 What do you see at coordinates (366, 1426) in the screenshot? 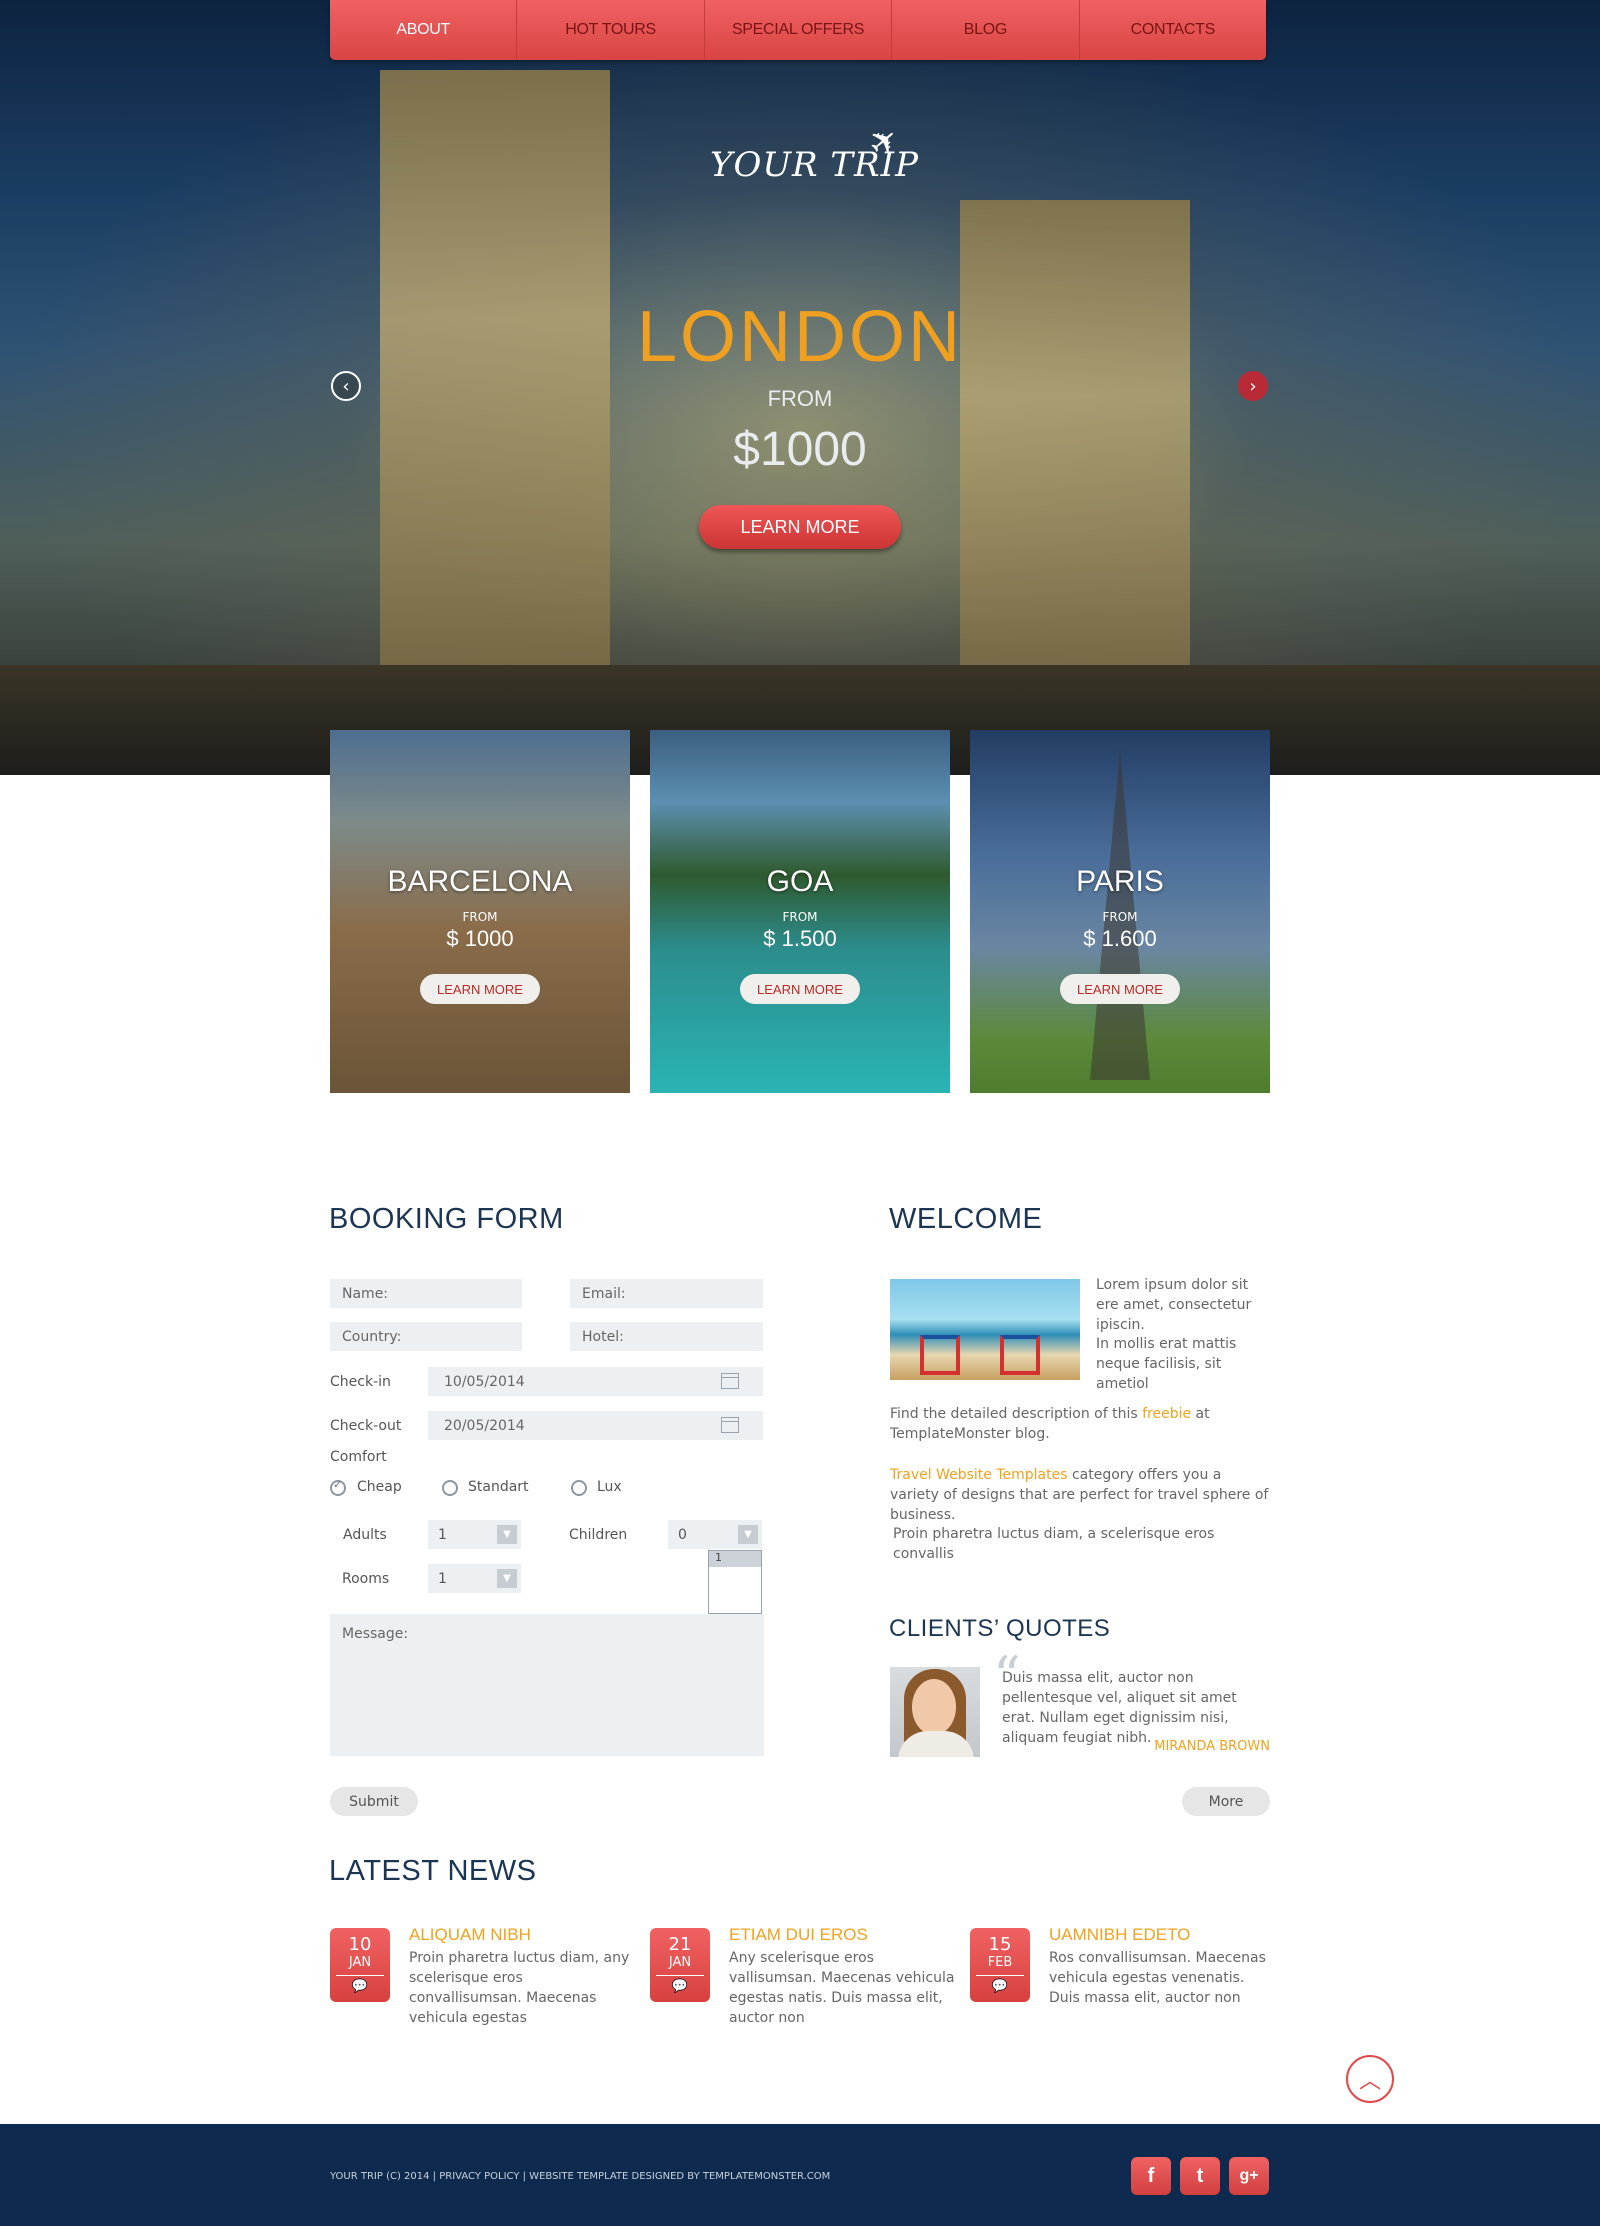
I see `checkout-label: Check-out` at bounding box center [366, 1426].